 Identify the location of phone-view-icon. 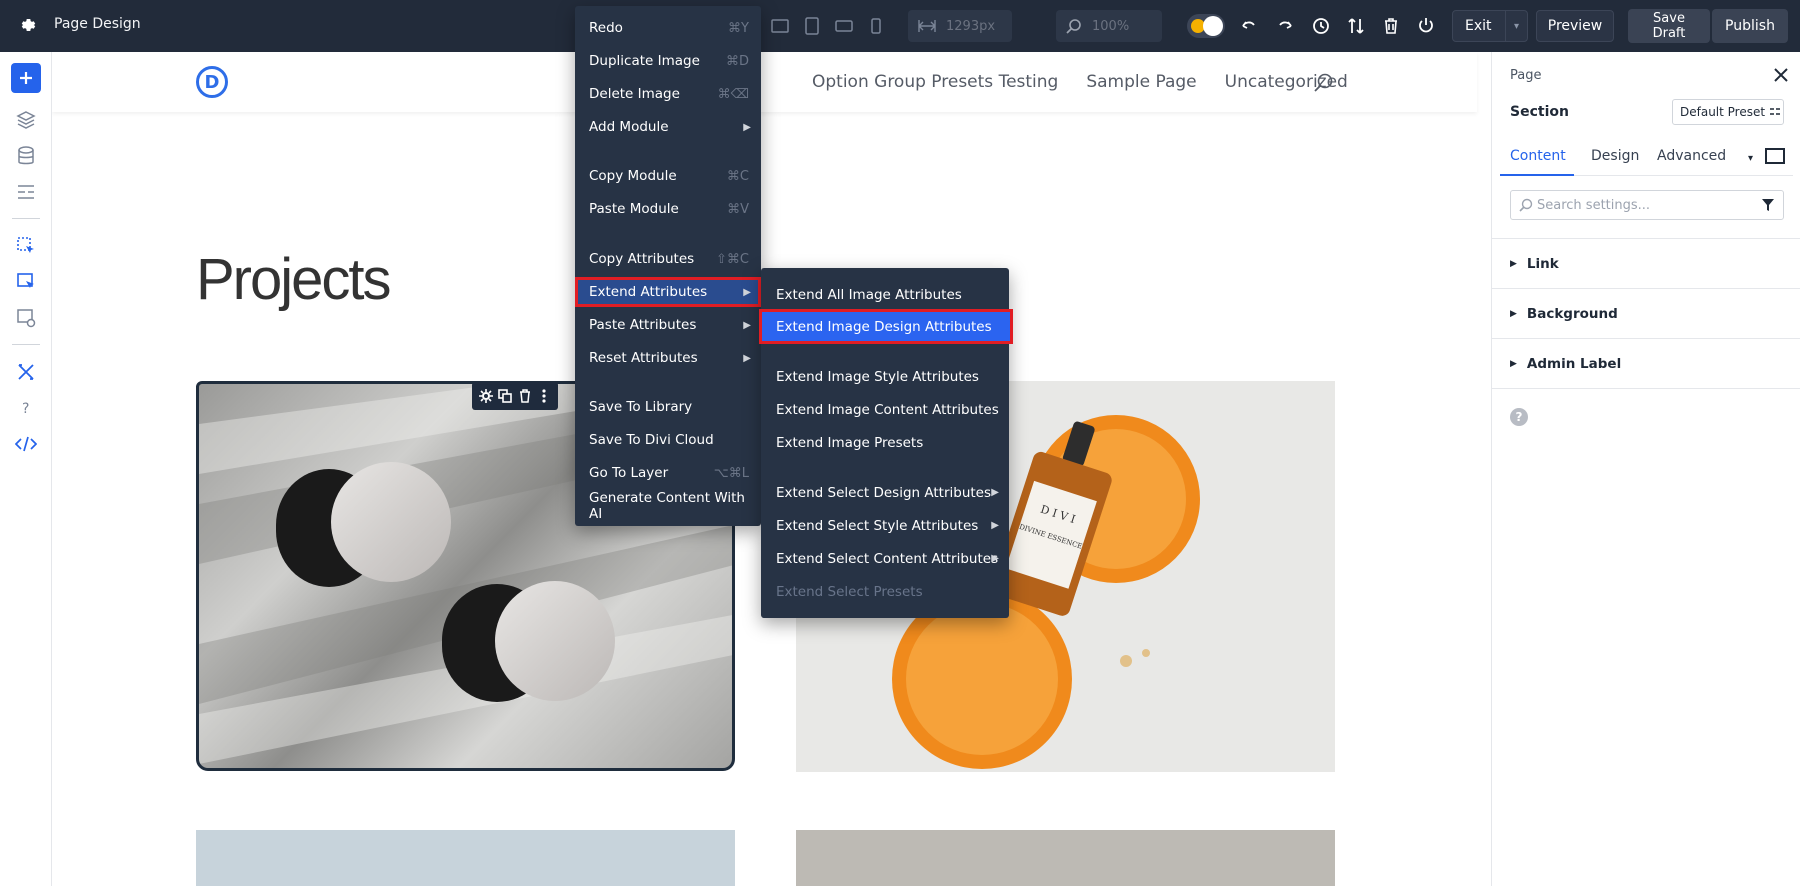
(876, 26).